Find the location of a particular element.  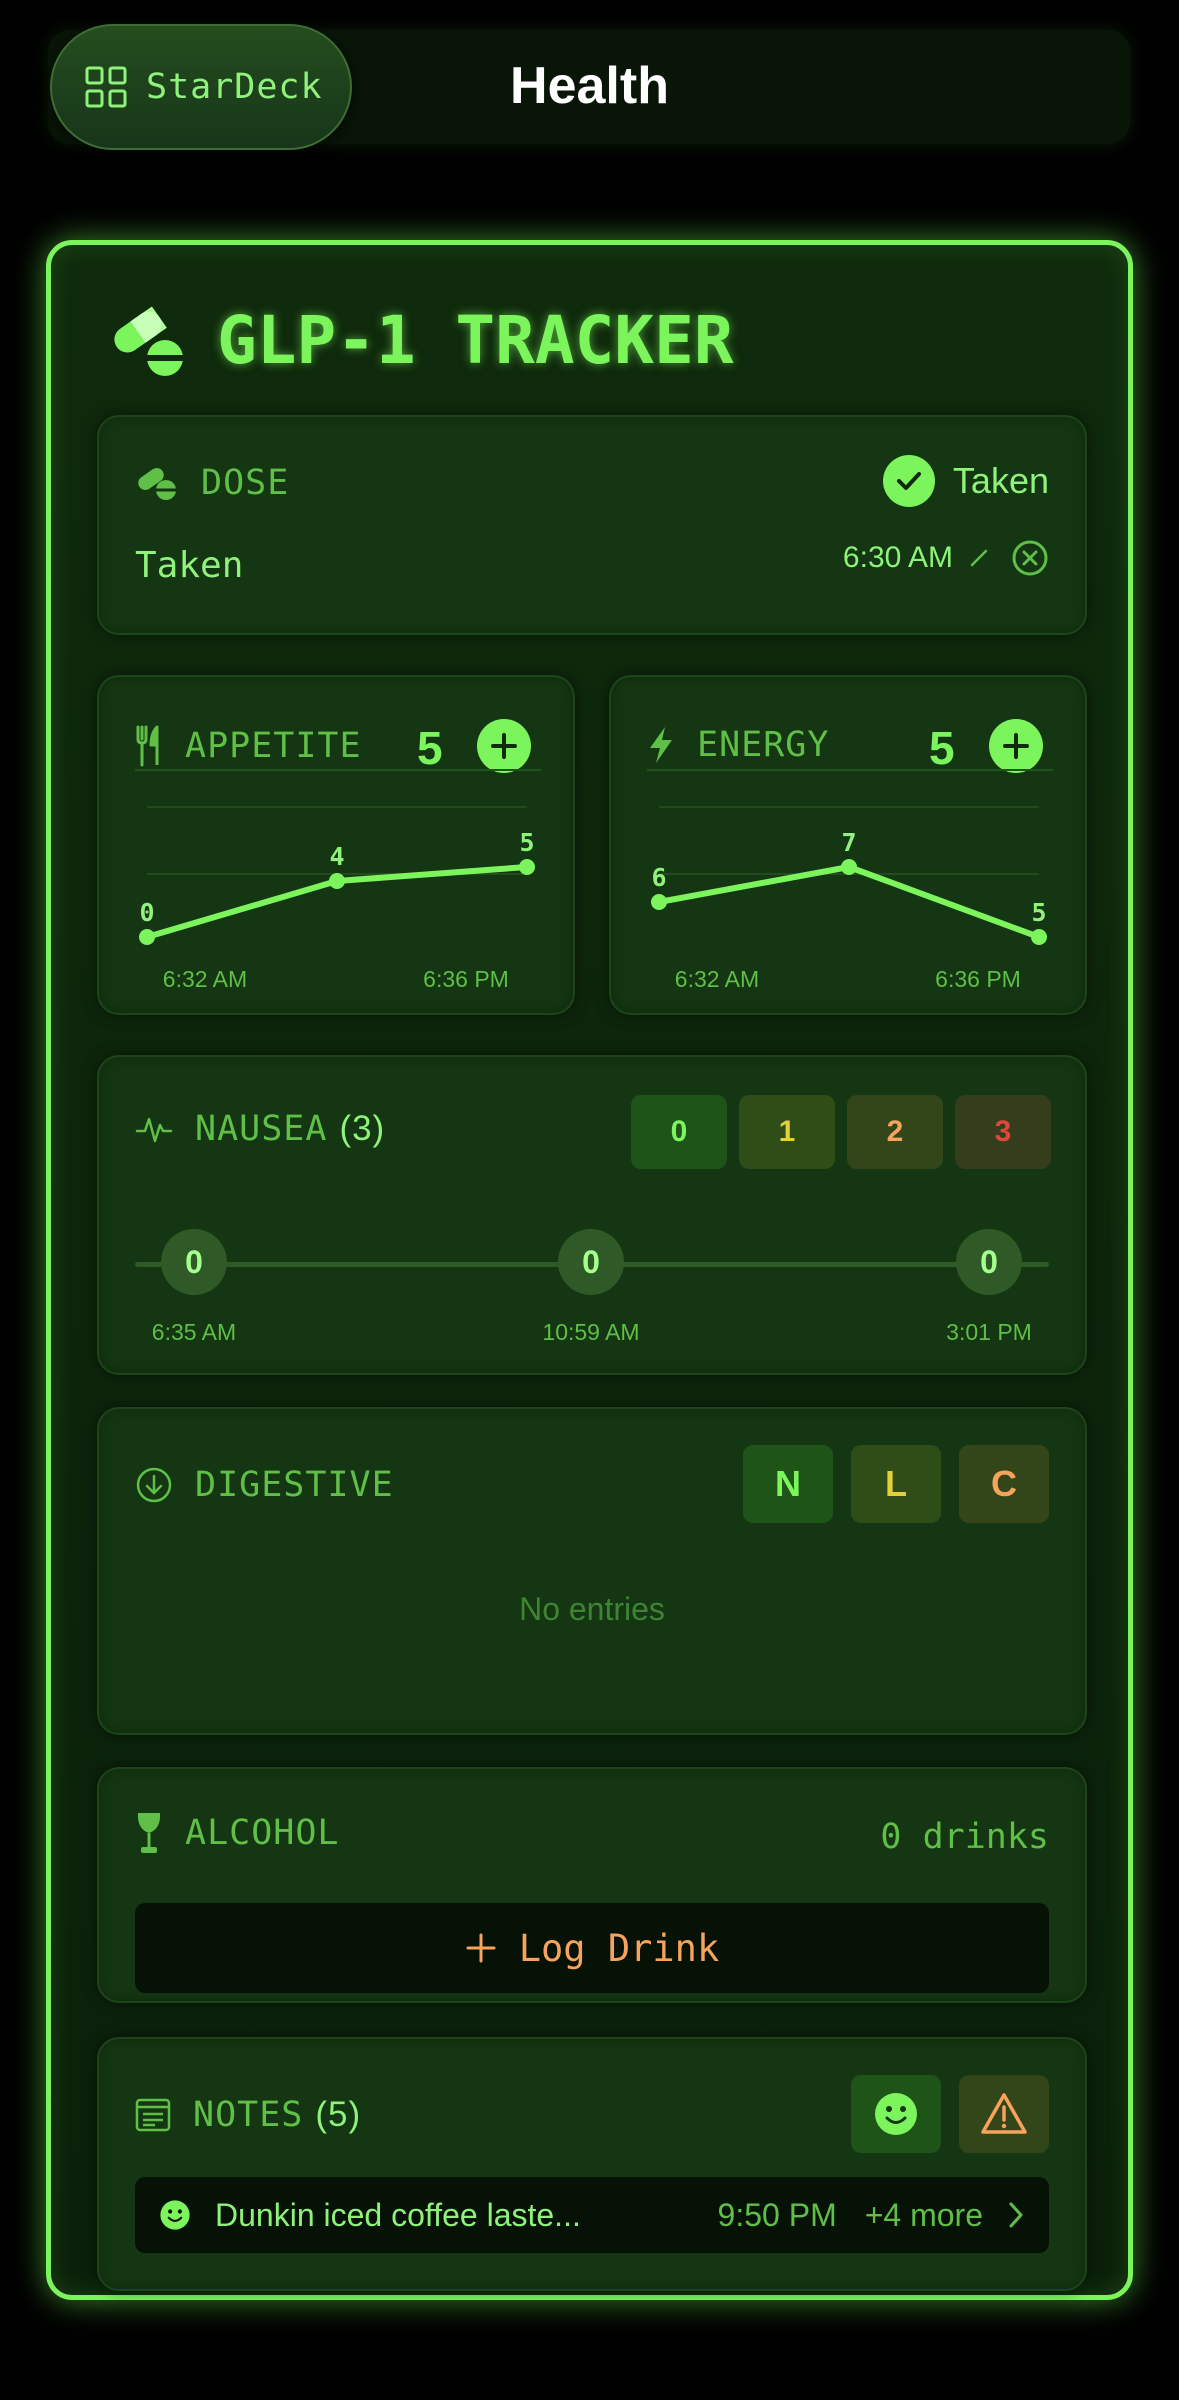

nausea-entry-time: 3:01 PM is located at coordinates (989, 1332).